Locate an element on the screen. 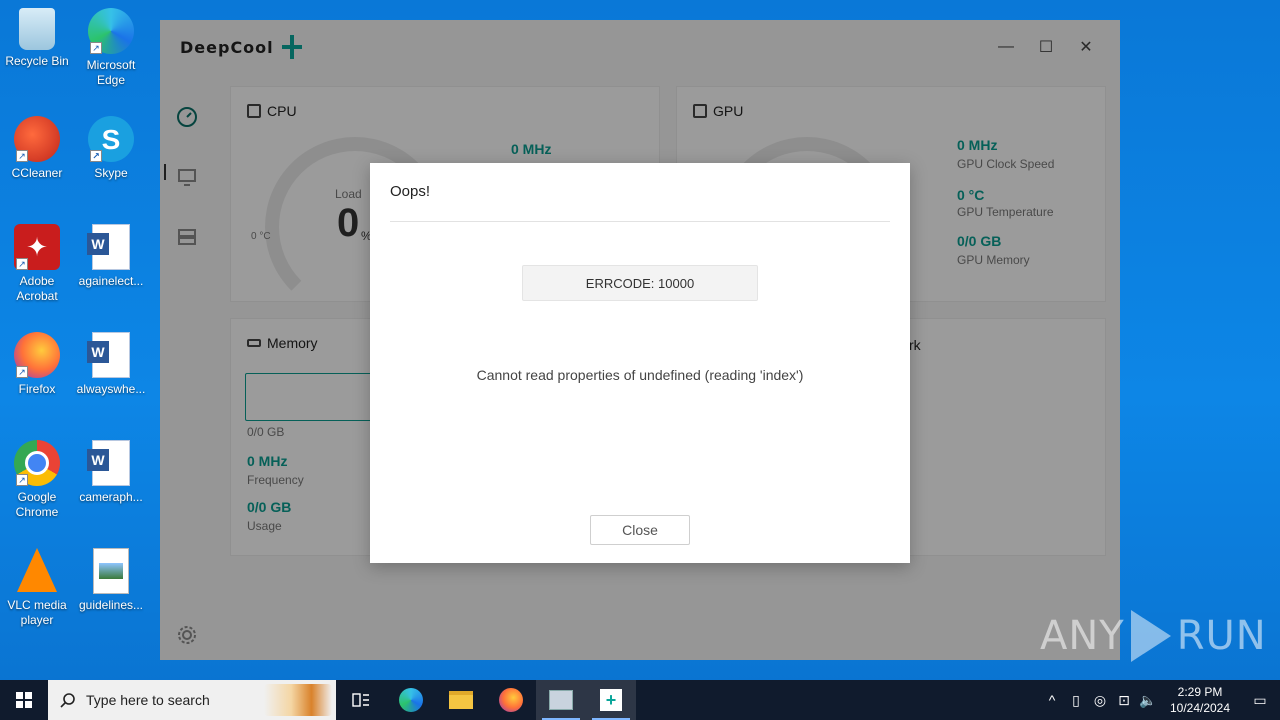 The width and height of the screenshot is (1280, 720). dialog-title: Oops! is located at coordinates (410, 191).